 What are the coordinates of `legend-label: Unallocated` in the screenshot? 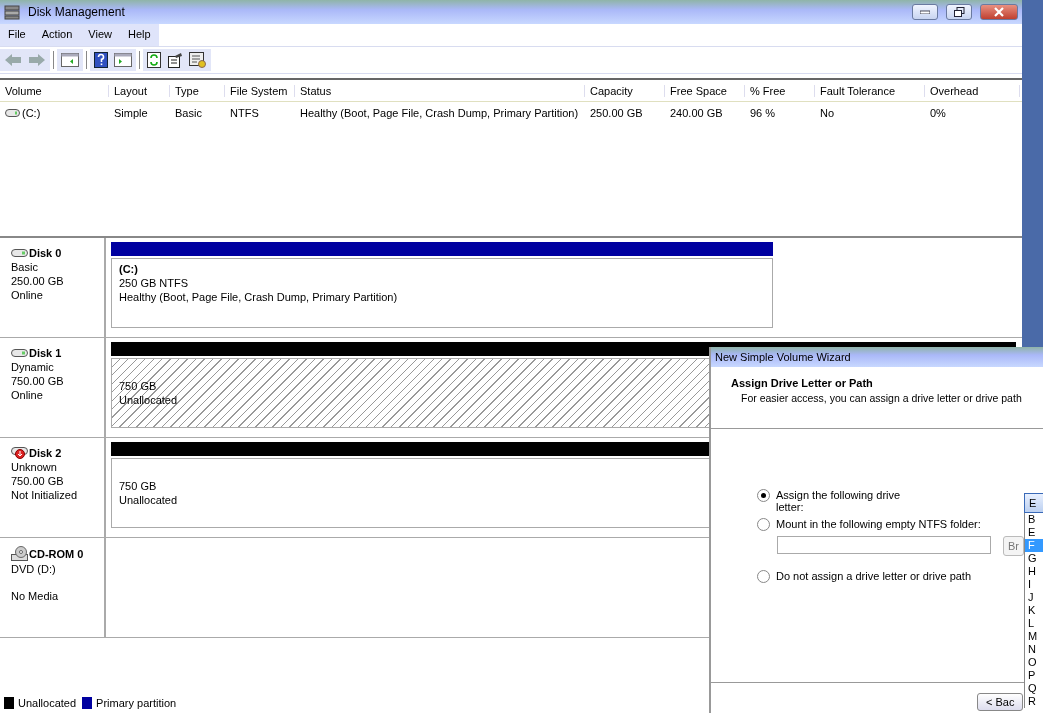 It's located at (47, 703).